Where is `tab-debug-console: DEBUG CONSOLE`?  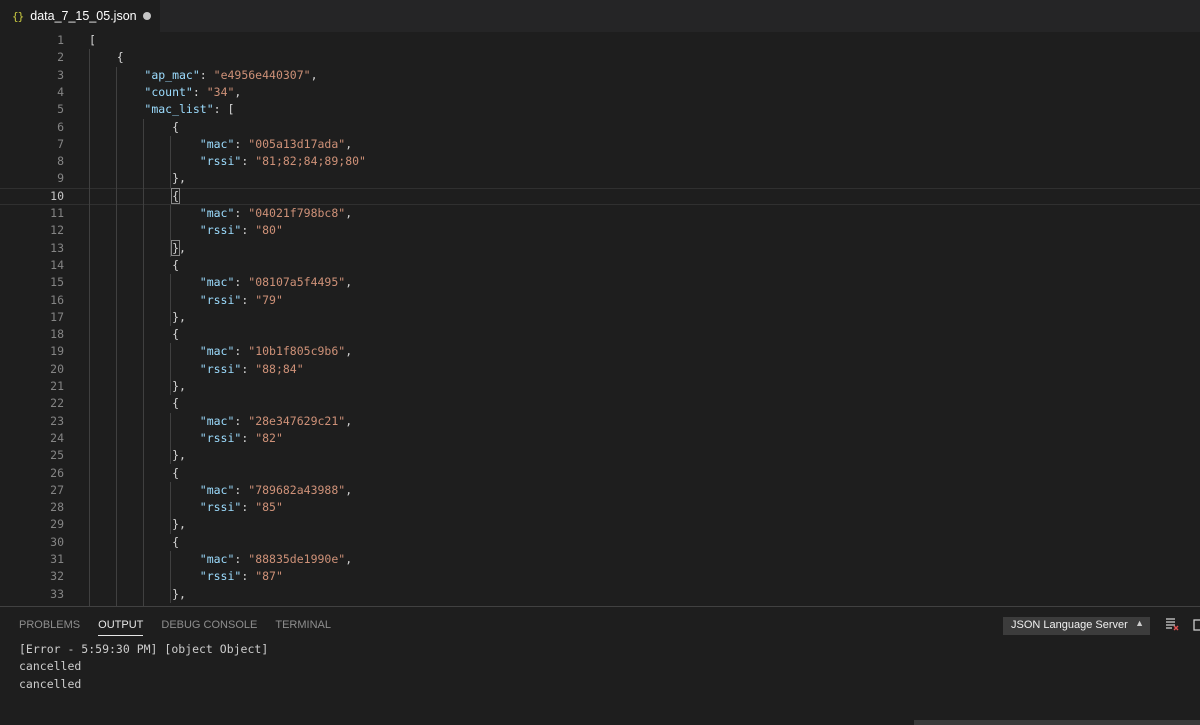
tab-debug-console: DEBUG CONSOLE is located at coordinates (209, 627).